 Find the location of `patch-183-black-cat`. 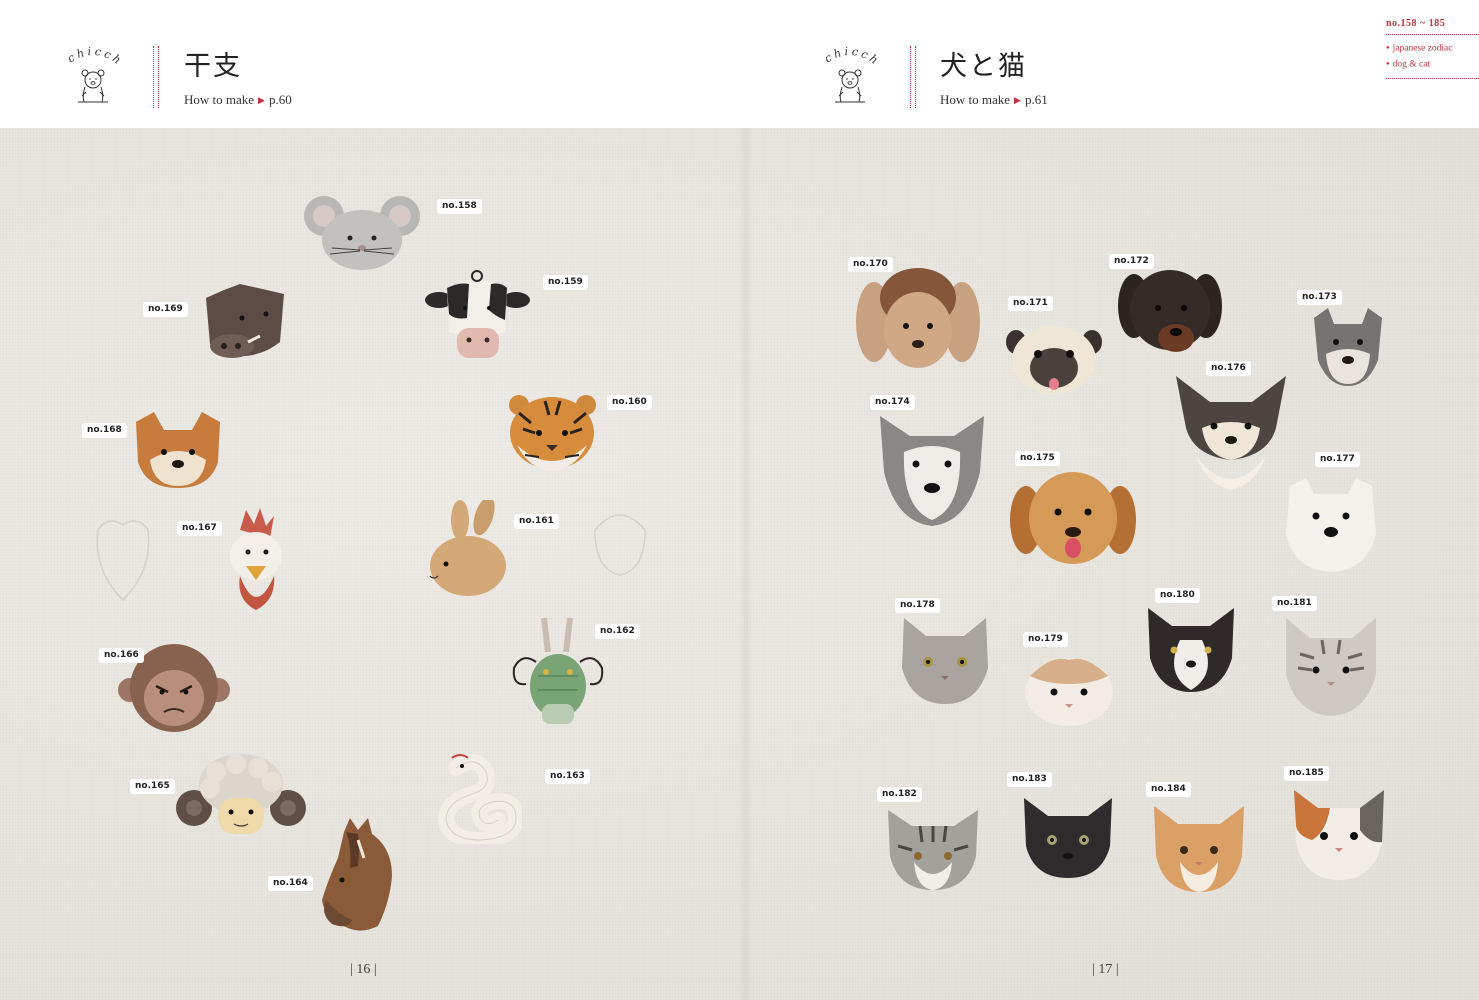

patch-183-black-cat is located at coordinates (1068, 838).